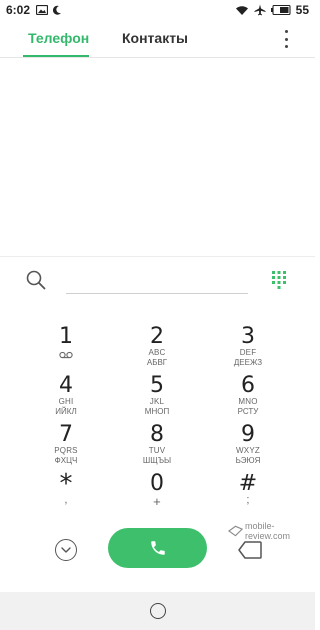 This screenshot has height=630, width=320. What do you see at coordinates (268, 531) in the screenshot?
I see `watermark-text: mobile-review.com` at bounding box center [268, 531].